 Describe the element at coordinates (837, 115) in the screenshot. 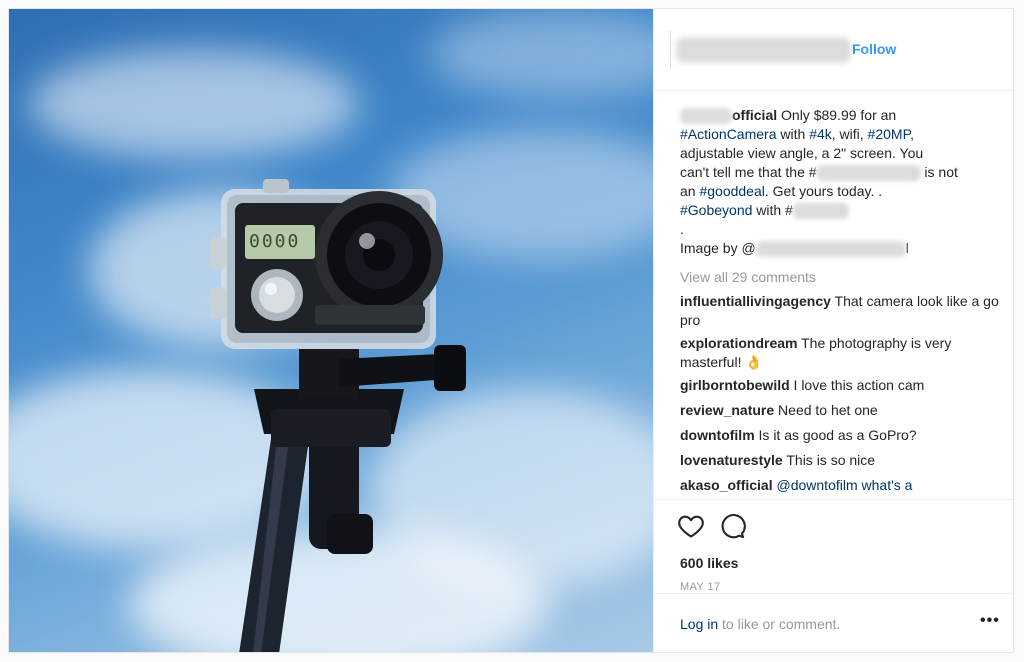

I see `caption-text: Only $89.99 for an` at that location.